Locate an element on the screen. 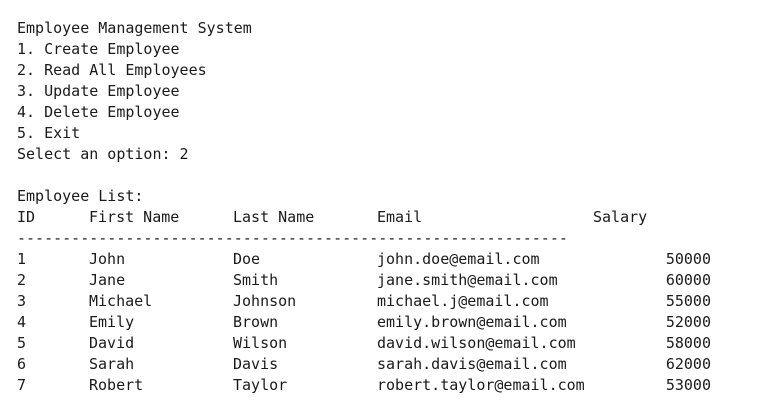 The image size is (783, 400). cell-id: 7 is located at coordinates (22, 385).